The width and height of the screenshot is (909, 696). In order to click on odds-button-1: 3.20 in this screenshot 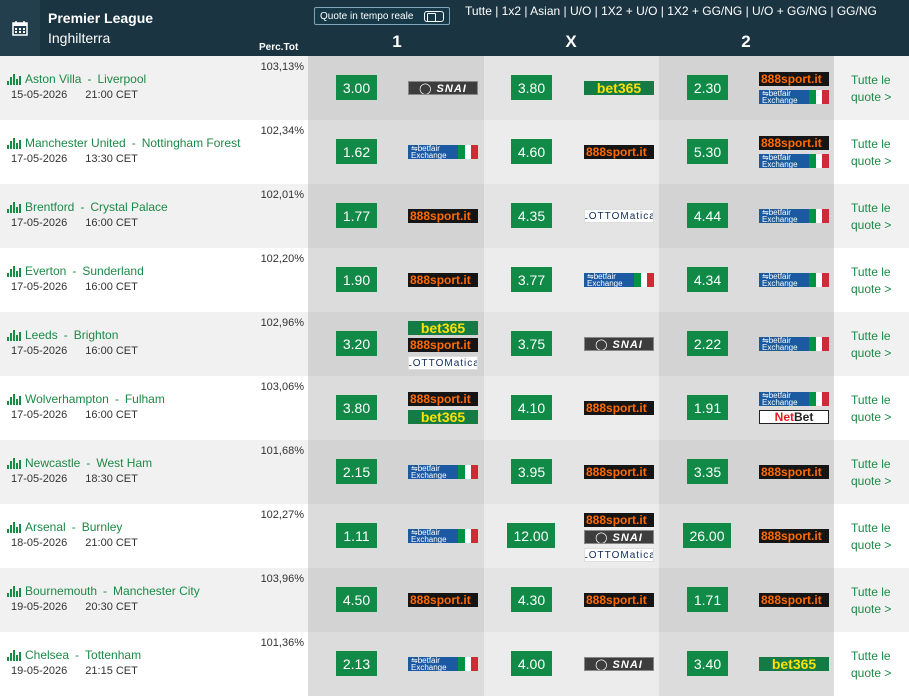, I will do `click(356, 343)`.